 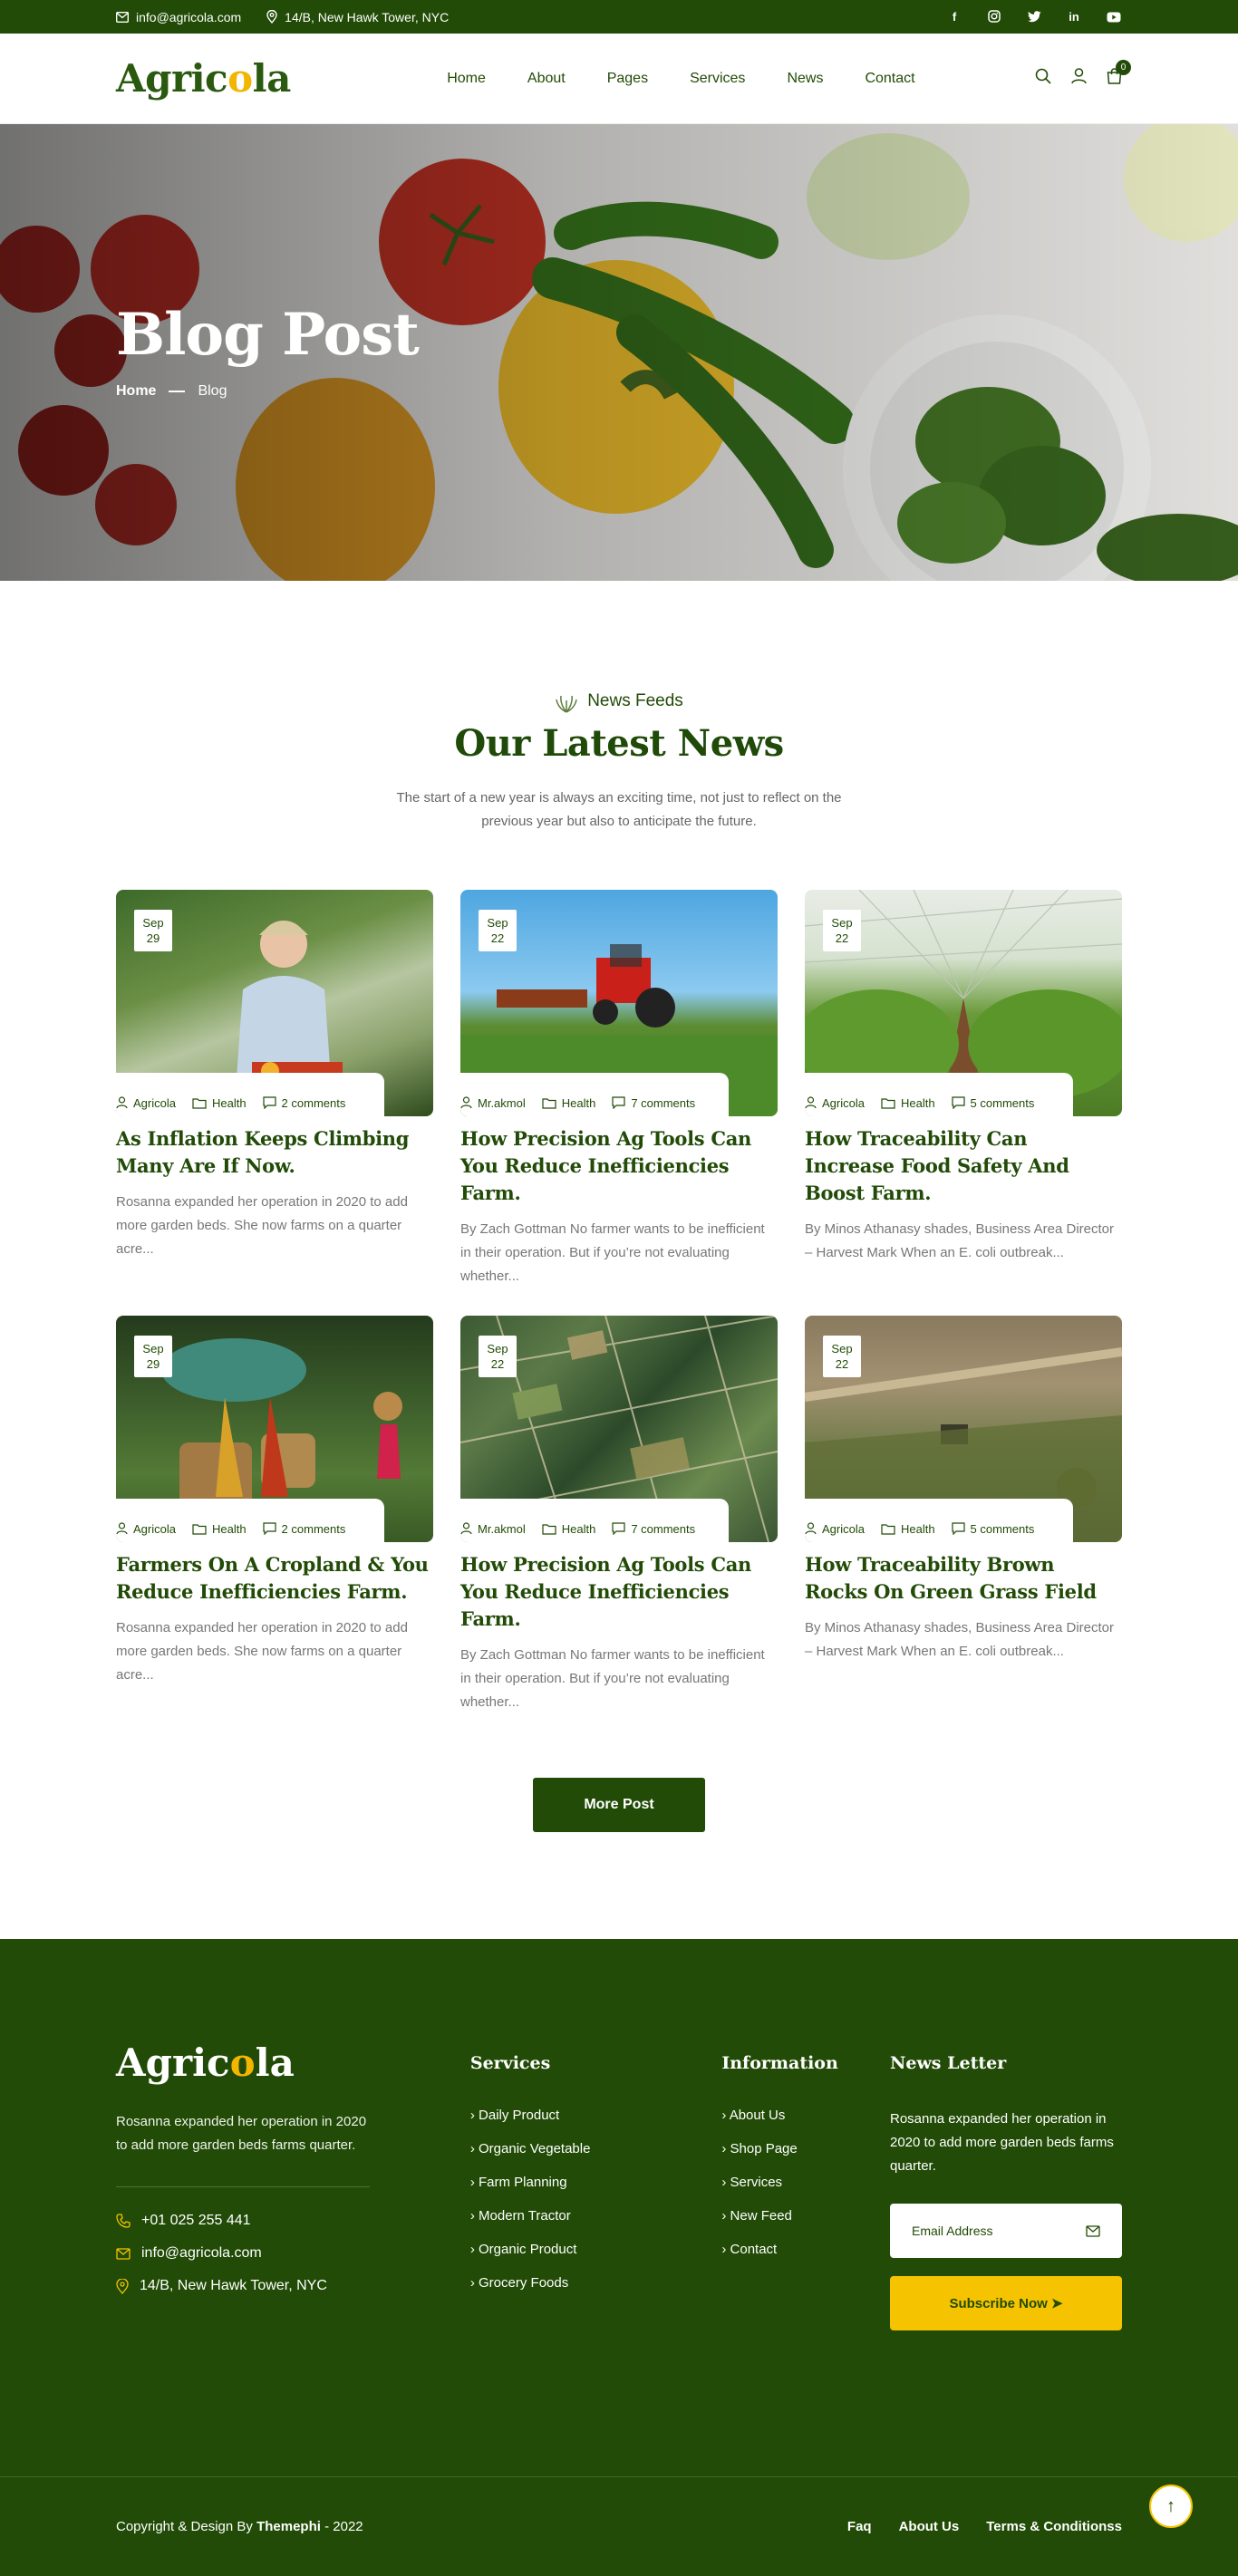 I want to click on footer-address: 14/B, New Hawk Tower, NYC, so click(x=293, y=2286).